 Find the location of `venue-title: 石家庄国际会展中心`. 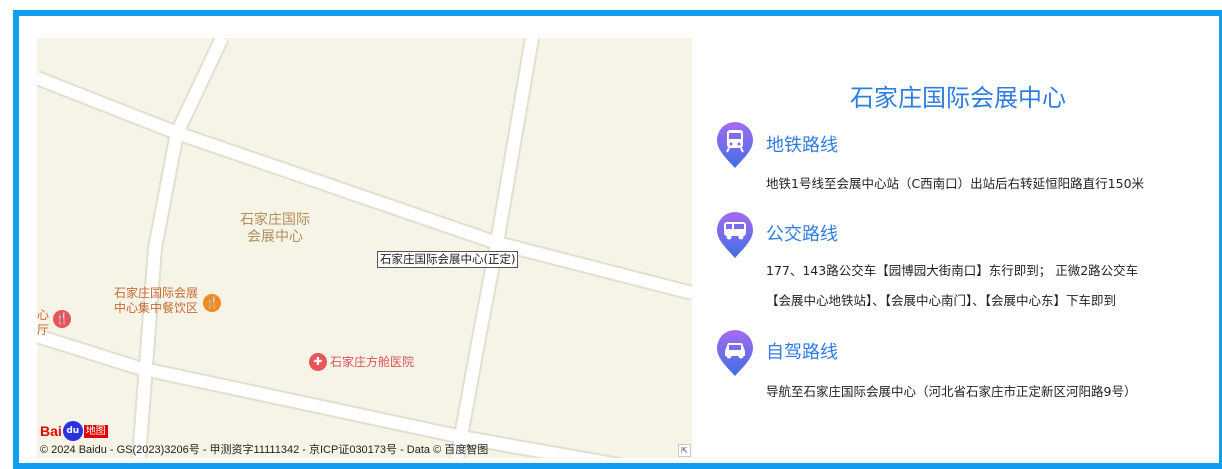

venue-title: 石家庄国际会展中心 is located at coordinates (958, 98).